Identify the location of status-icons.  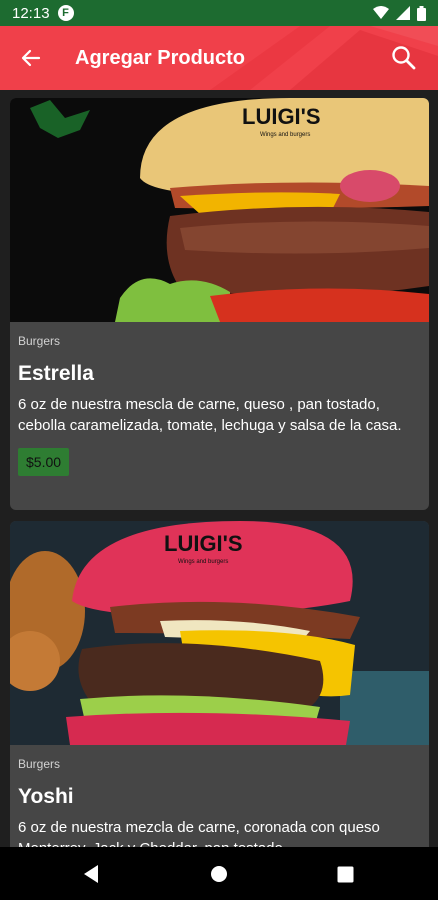
(399, 13).